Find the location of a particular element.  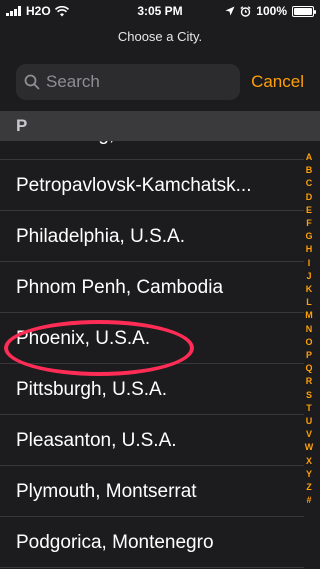

index-letter-b: B is located at coordinates (309, 170).